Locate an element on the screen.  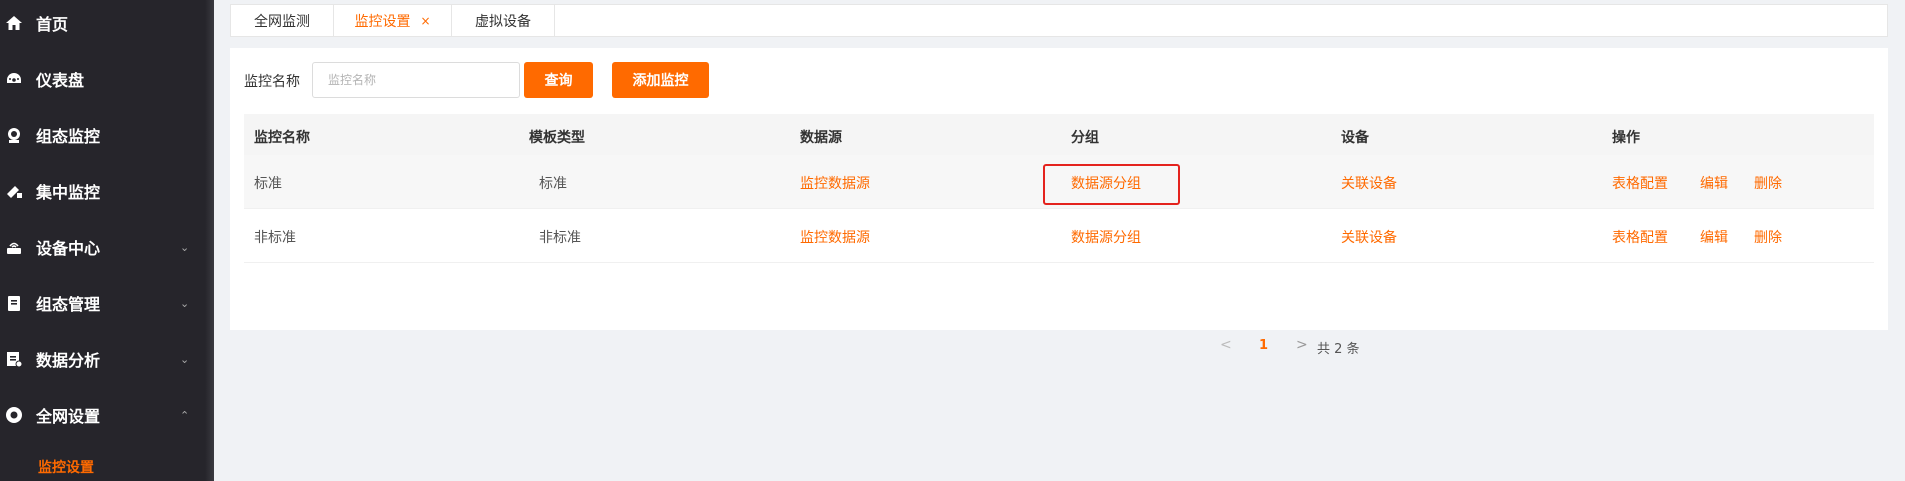
column-header: 分组 is located at coordinates (1085, 138).